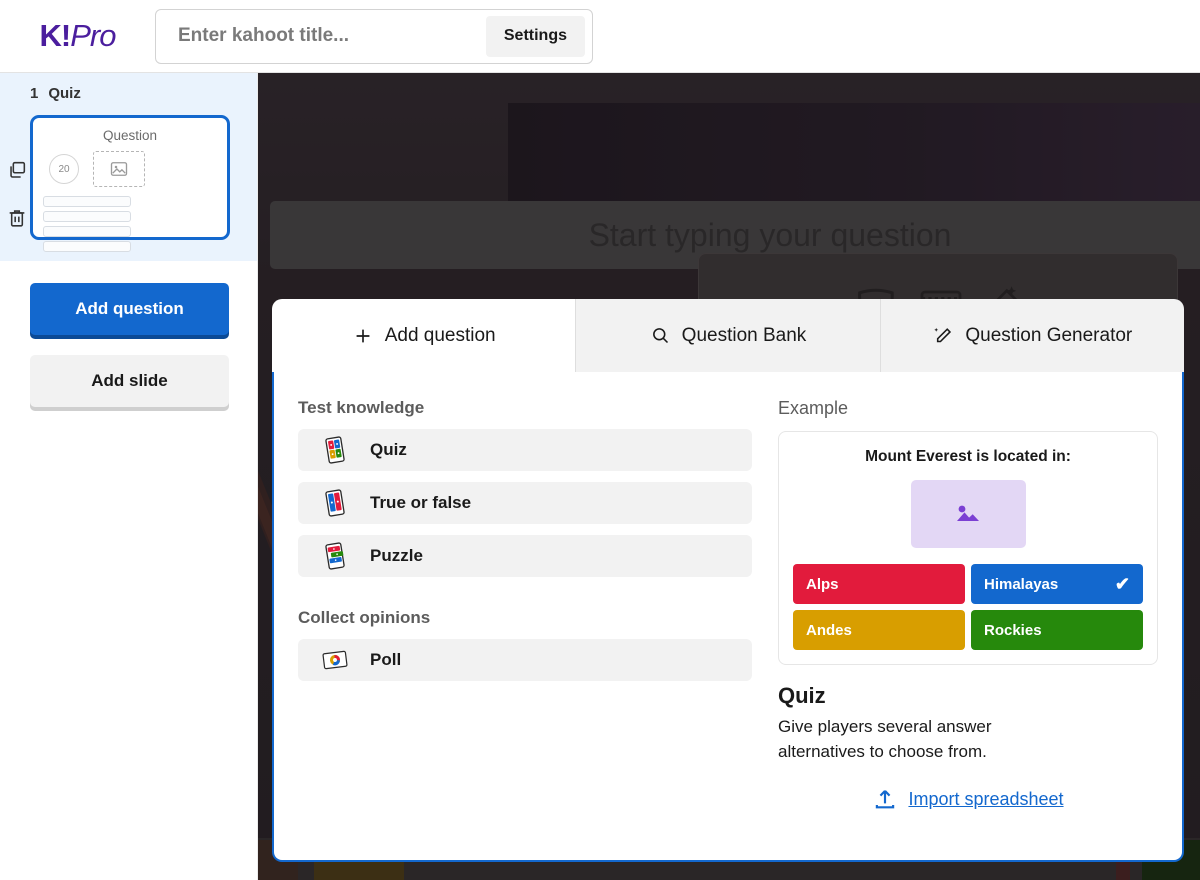 The image size is (1200, 880). I want to click on example-answer-label: Rockies, so click(1013, 630).